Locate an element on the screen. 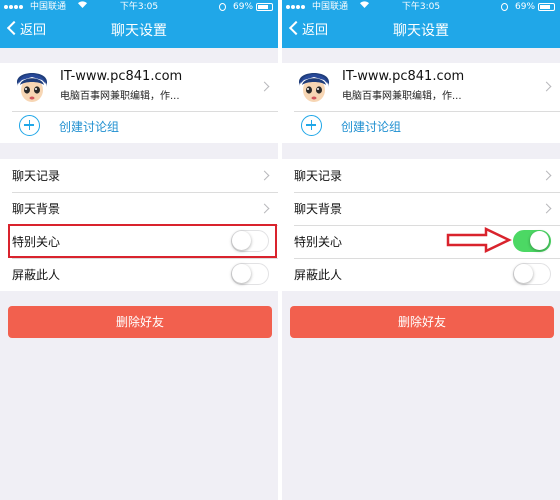 This screenshot has height=500, width=560. settings-group: 聊天记录 聊天背景 特别关心 屏蔽此人 is located at coordinates (421, 225).